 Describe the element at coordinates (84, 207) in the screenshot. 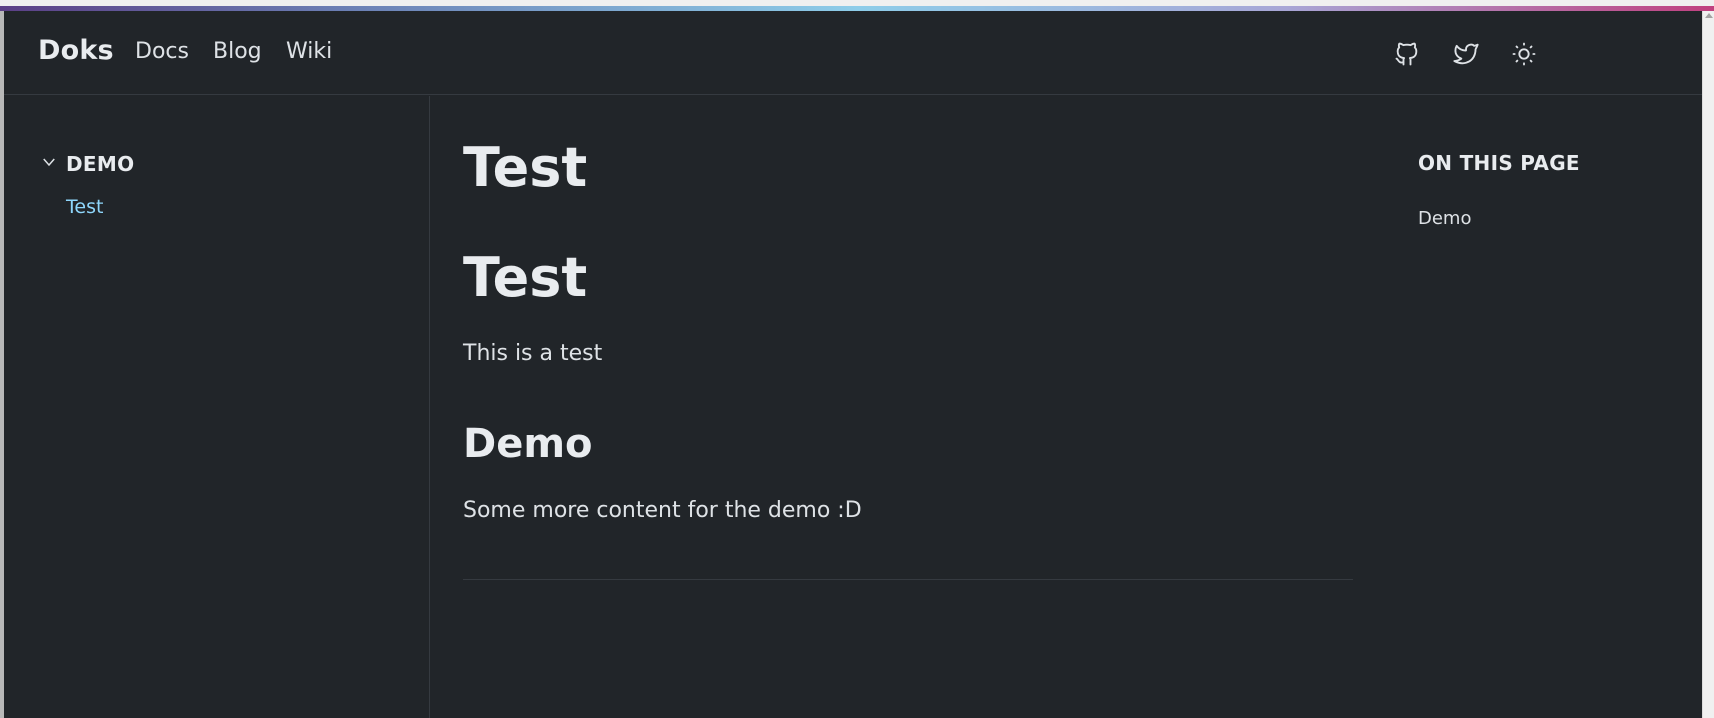

I see `sidebar-item-test: Test` at that location.